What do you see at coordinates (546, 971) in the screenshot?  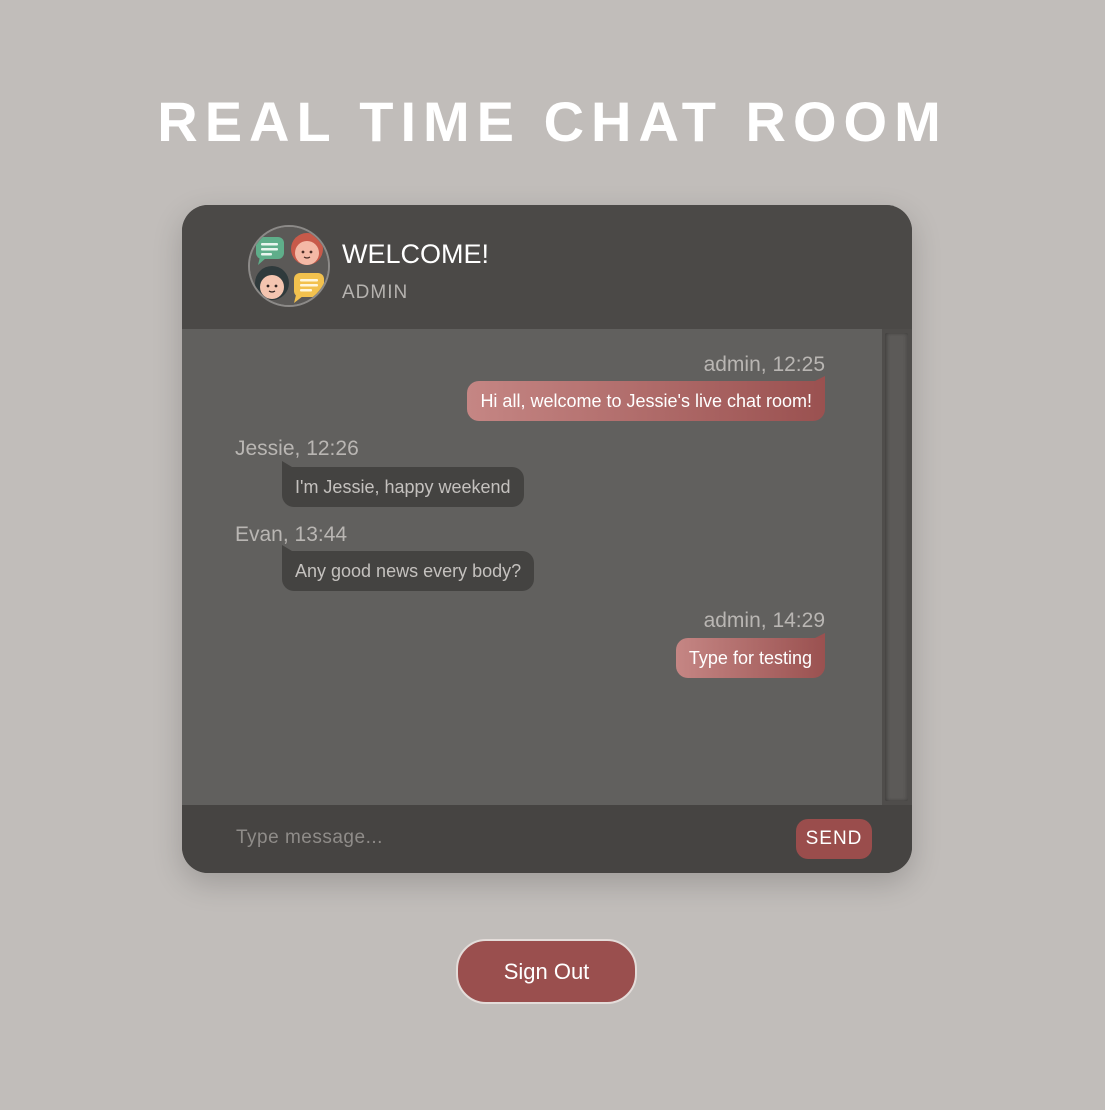 I see `sign-out-button: Sign Out` at bounding box center [546, 971].